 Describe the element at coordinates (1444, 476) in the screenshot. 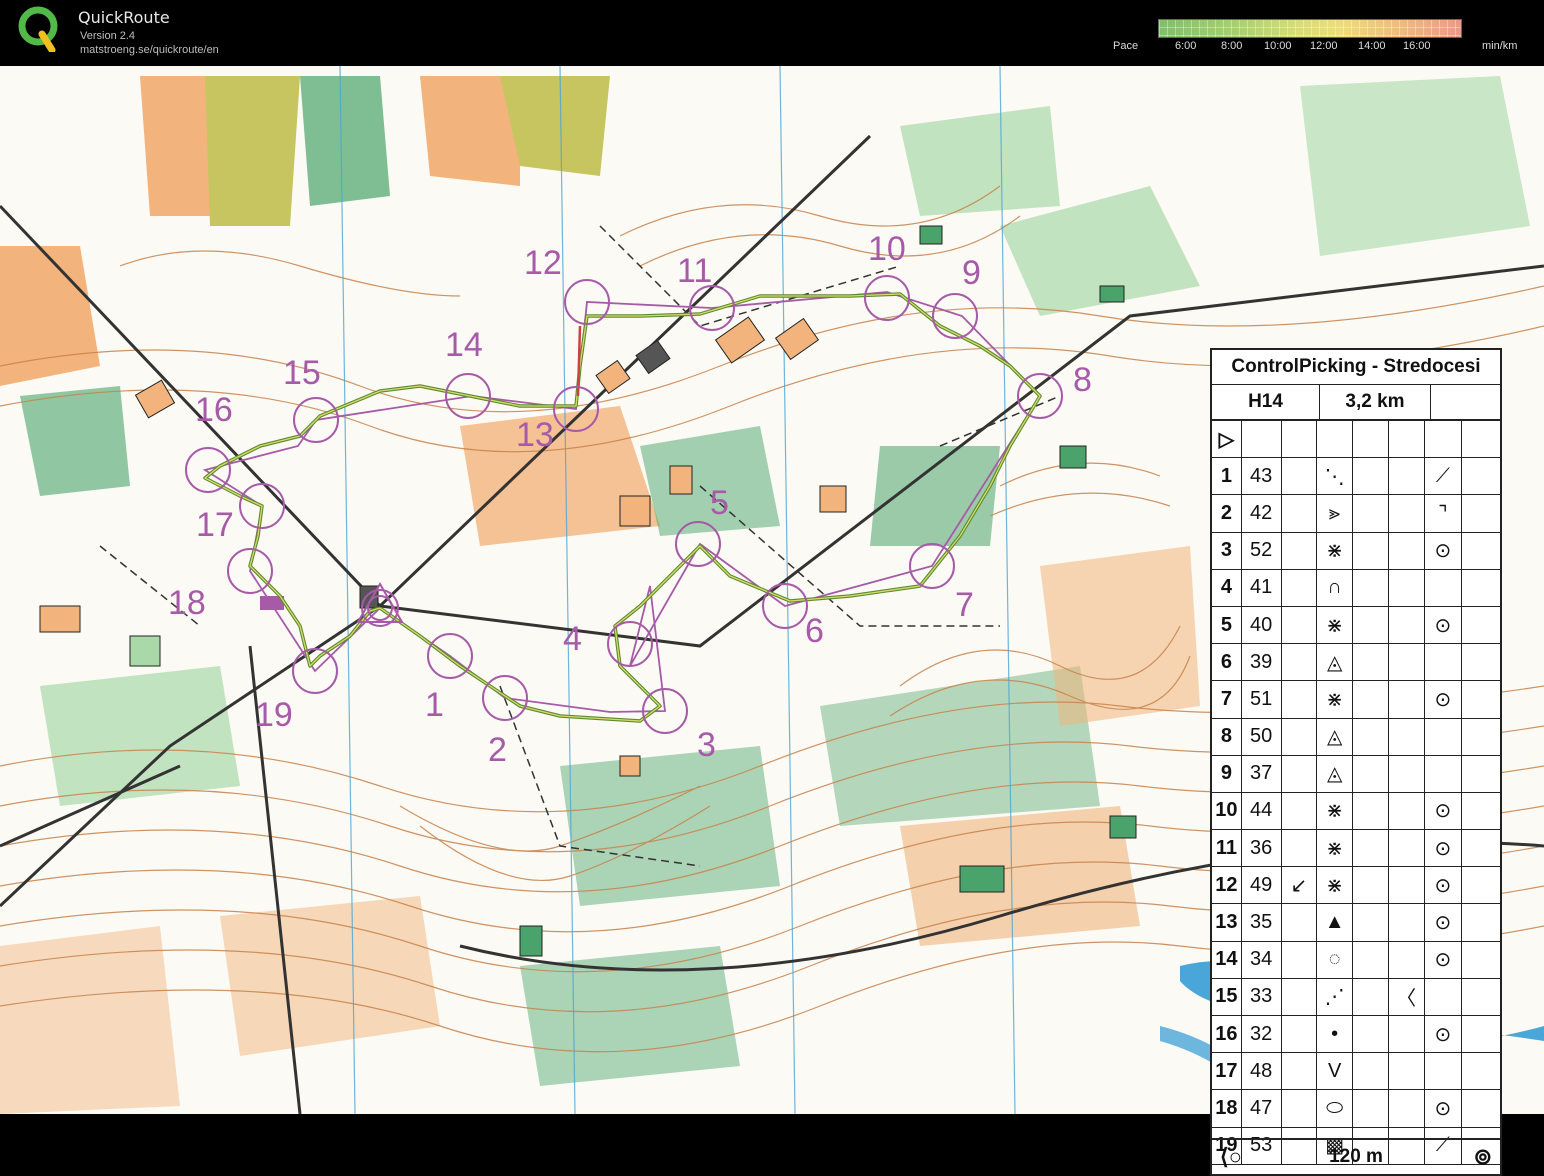

I see `location-symbol: ⟋` at that location.